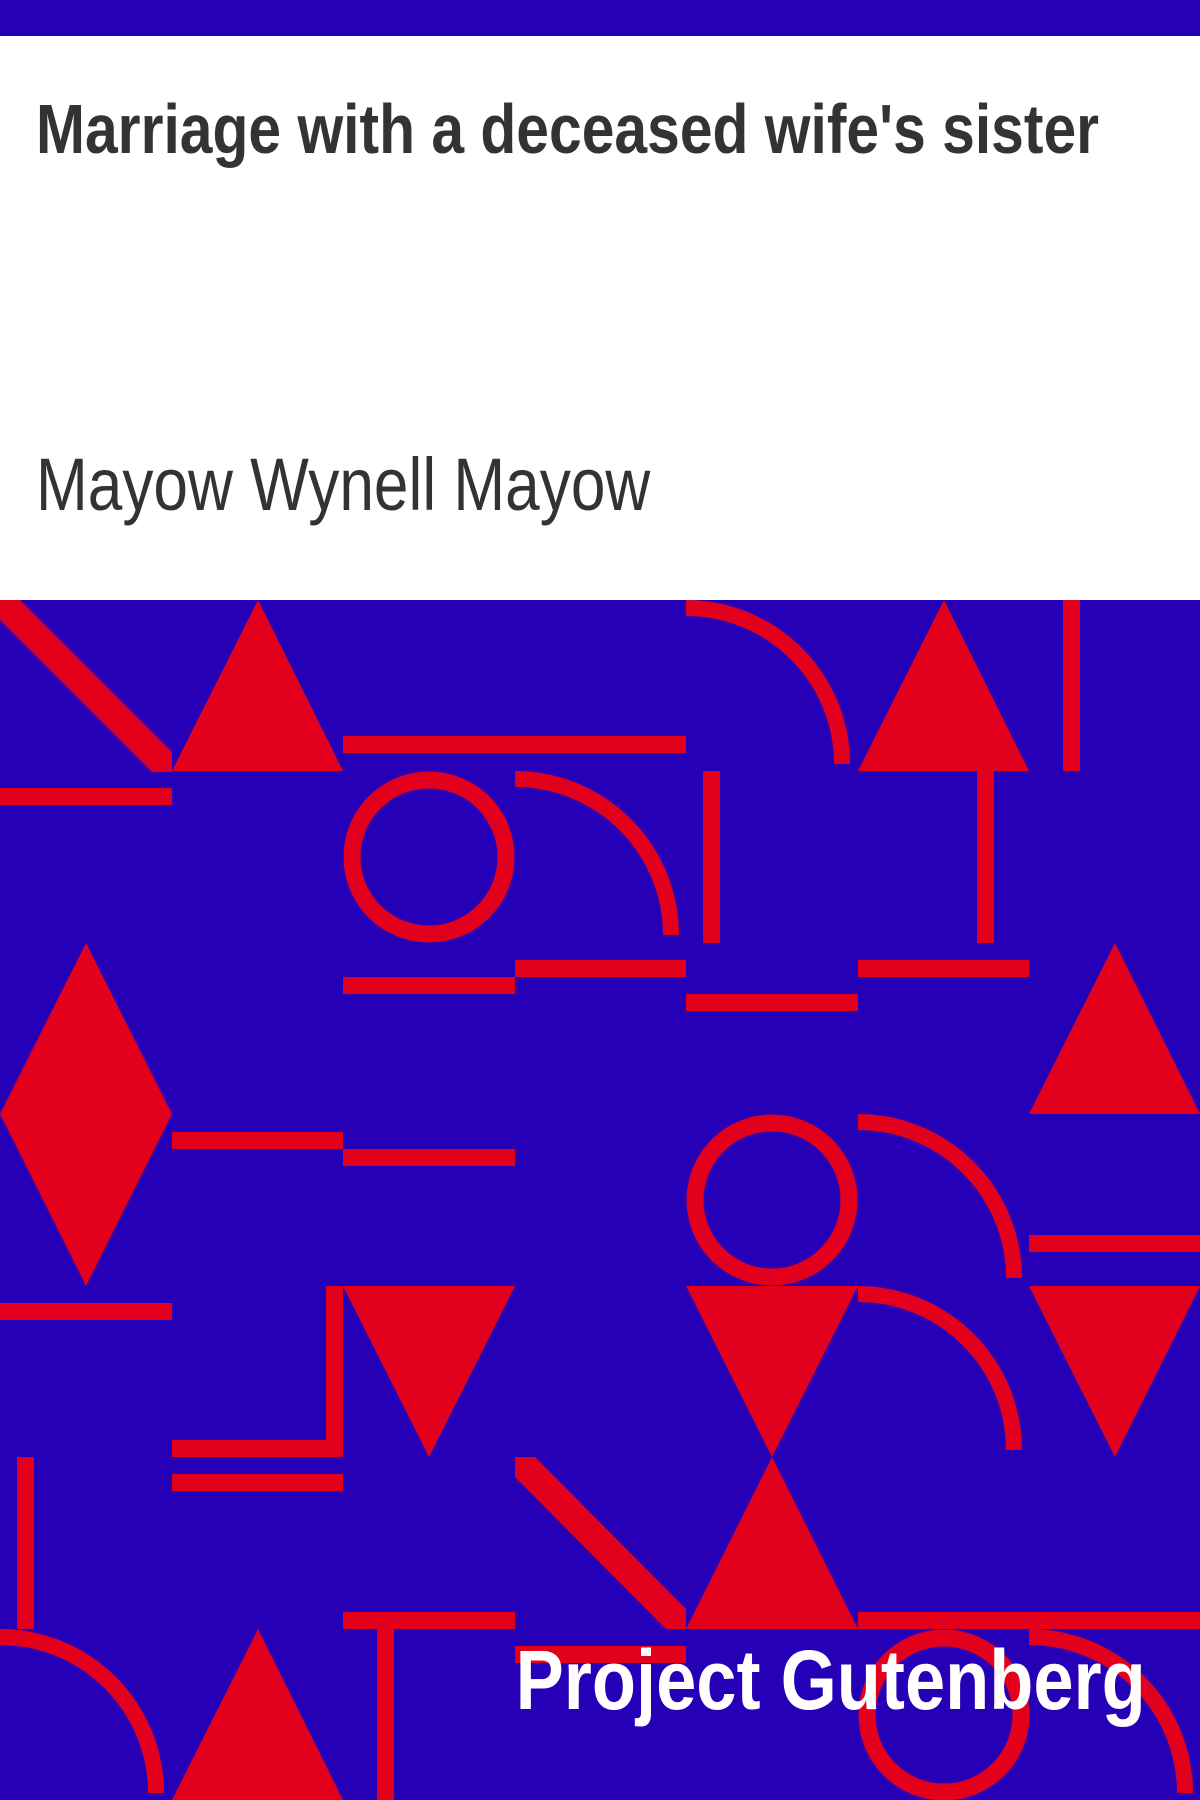 This screenshot has width=1200, height=1800. What do you see at coordinates (343, 484) in the screenshot?
I see `book-author: Mayow Wynell Mayow` at bounding box center [343, 484].